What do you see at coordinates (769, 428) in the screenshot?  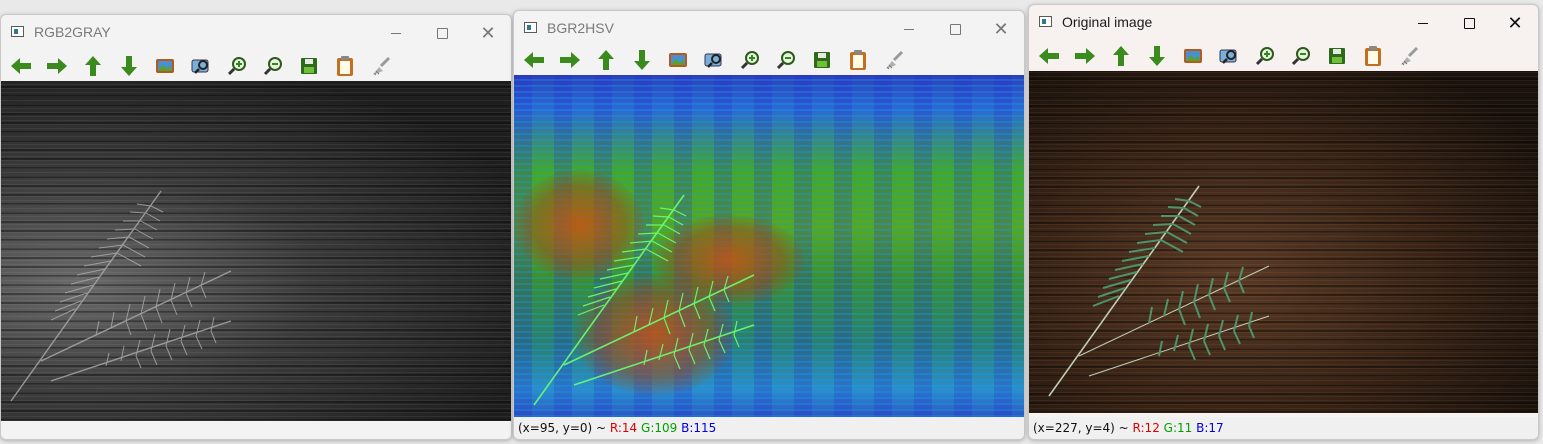 I see `status-bar: (x=95, y=0) ~ R:14 G:109 B:115` at bounding box center [769, 428].